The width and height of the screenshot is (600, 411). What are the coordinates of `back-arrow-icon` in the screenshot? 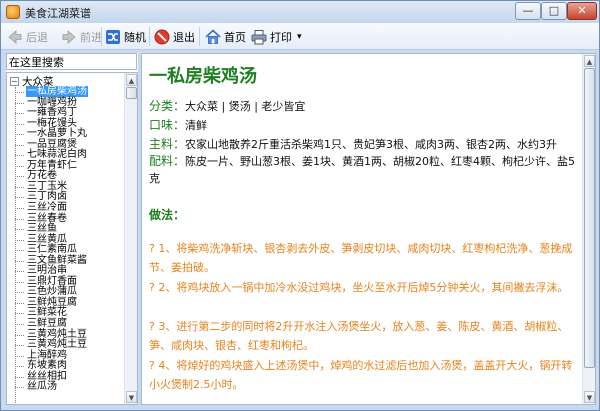 It's located at (15, 36).